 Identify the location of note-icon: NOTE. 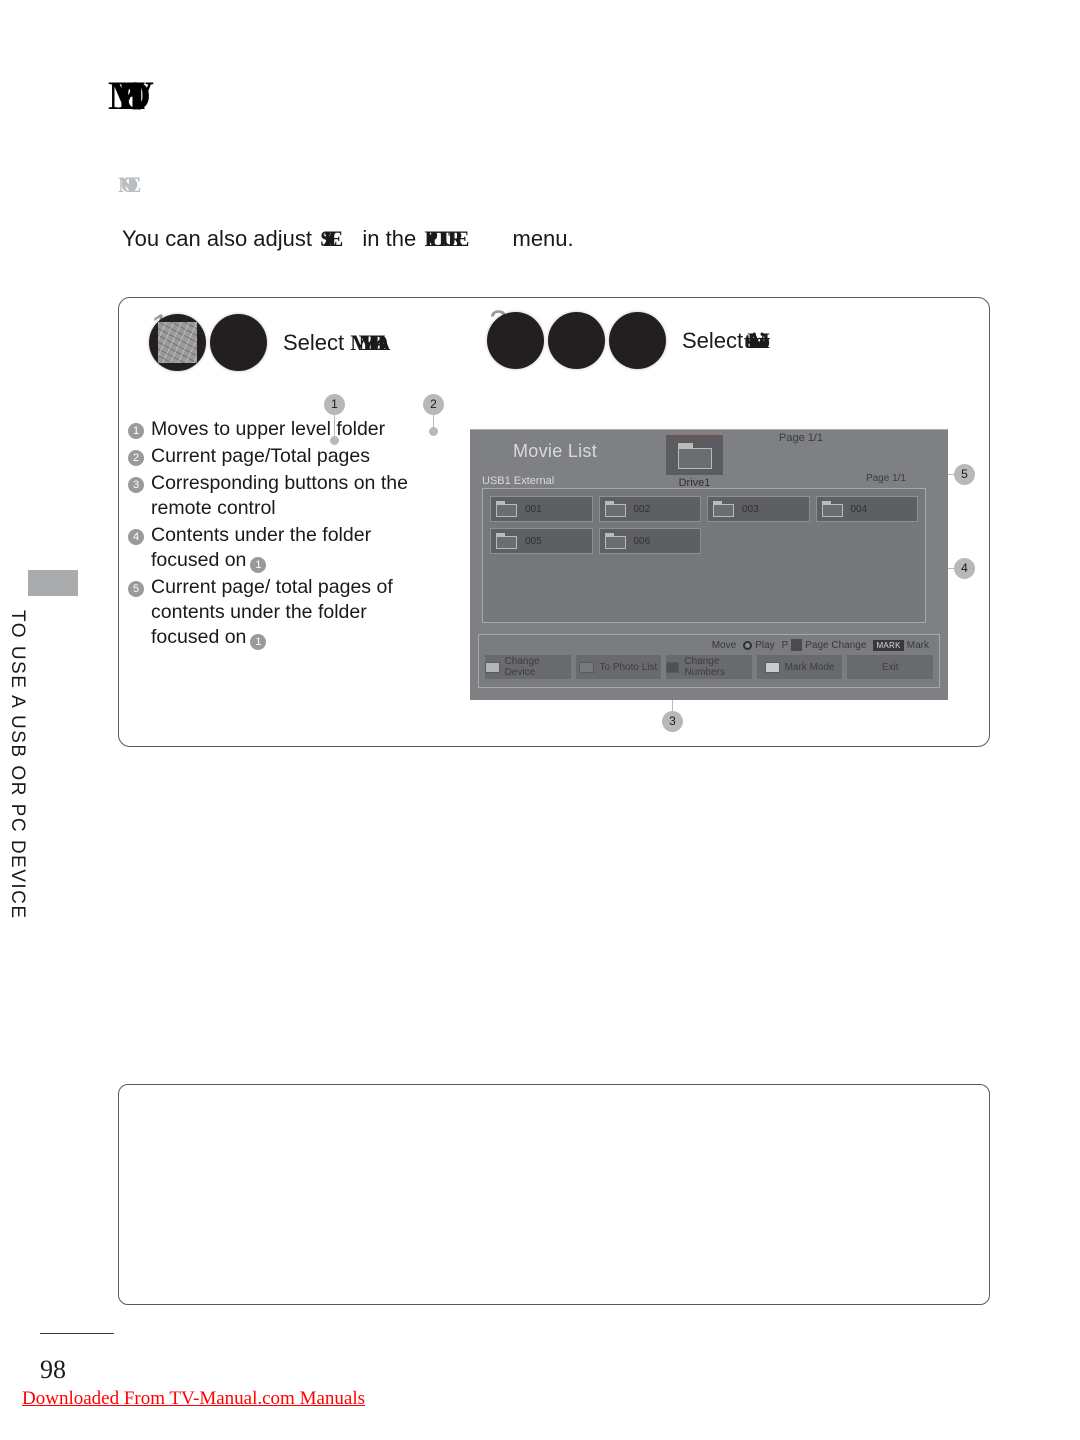
(130, 184).